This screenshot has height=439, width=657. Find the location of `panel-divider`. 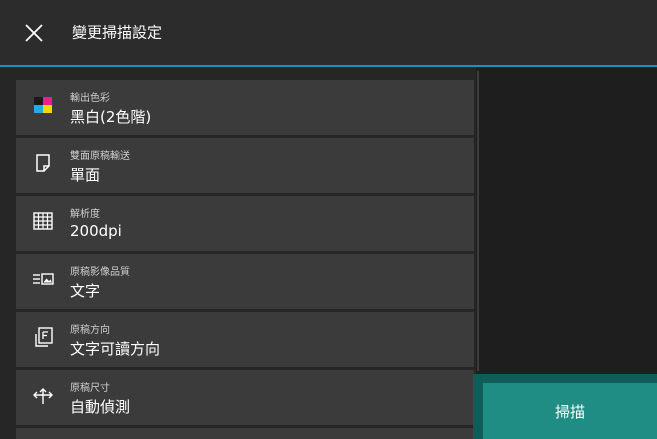

panel-divider is located at coordinates (478, 221).